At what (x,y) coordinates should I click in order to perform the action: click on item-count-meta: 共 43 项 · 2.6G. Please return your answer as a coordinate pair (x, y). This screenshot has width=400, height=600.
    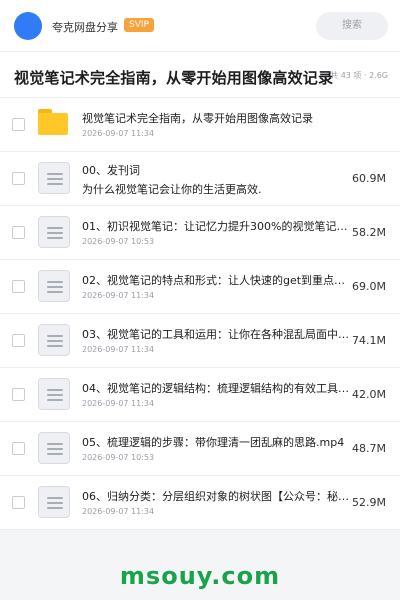
    Looking at the image, I should click on (359, 75).